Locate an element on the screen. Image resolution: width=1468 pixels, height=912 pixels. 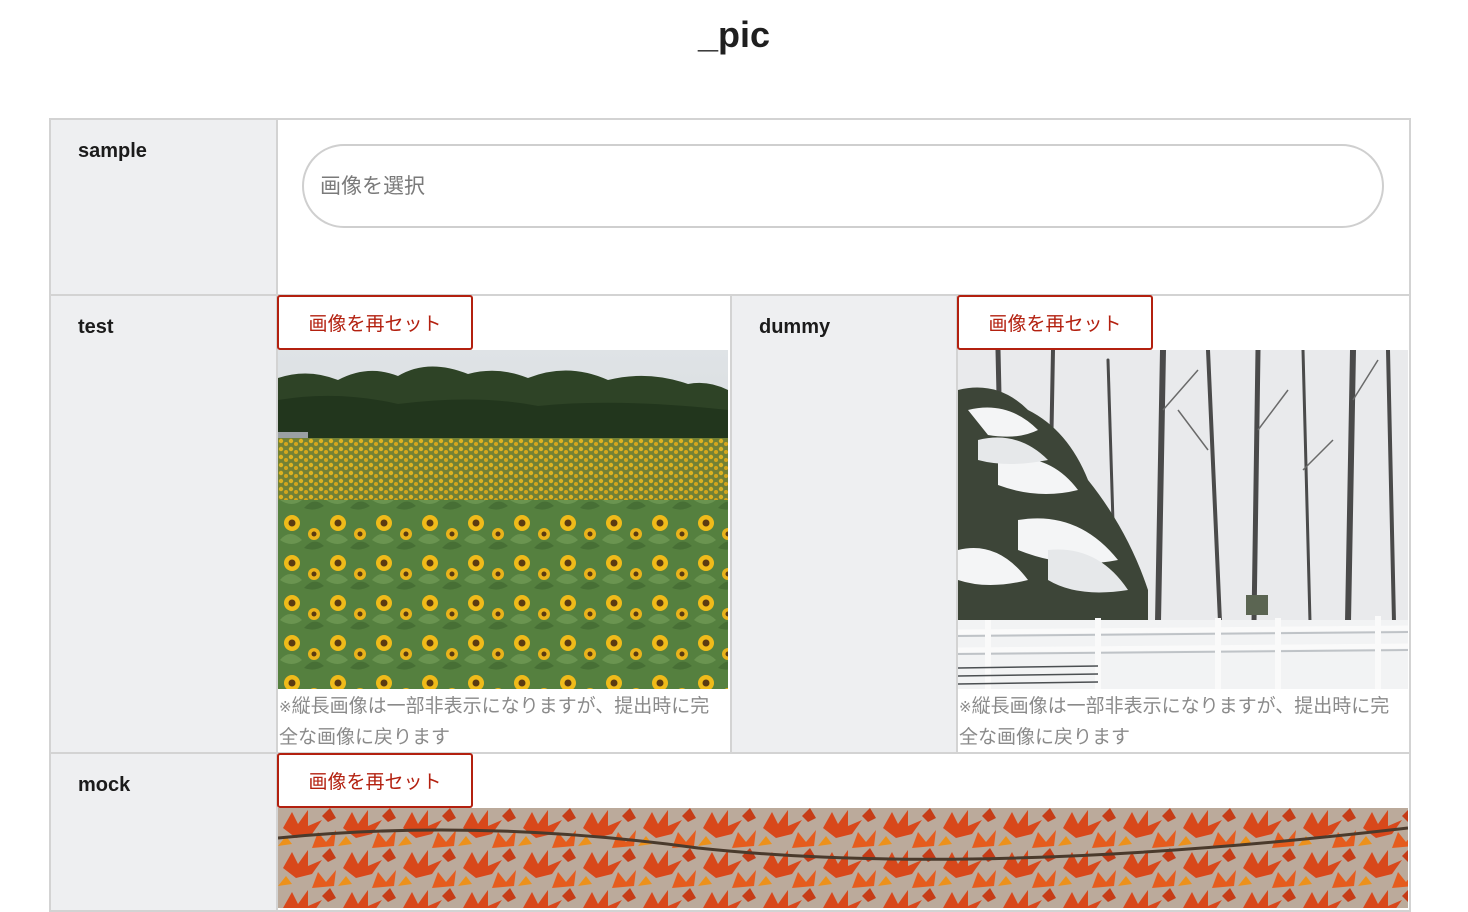
label-cell-test: test is located at coordinates (163, 524).